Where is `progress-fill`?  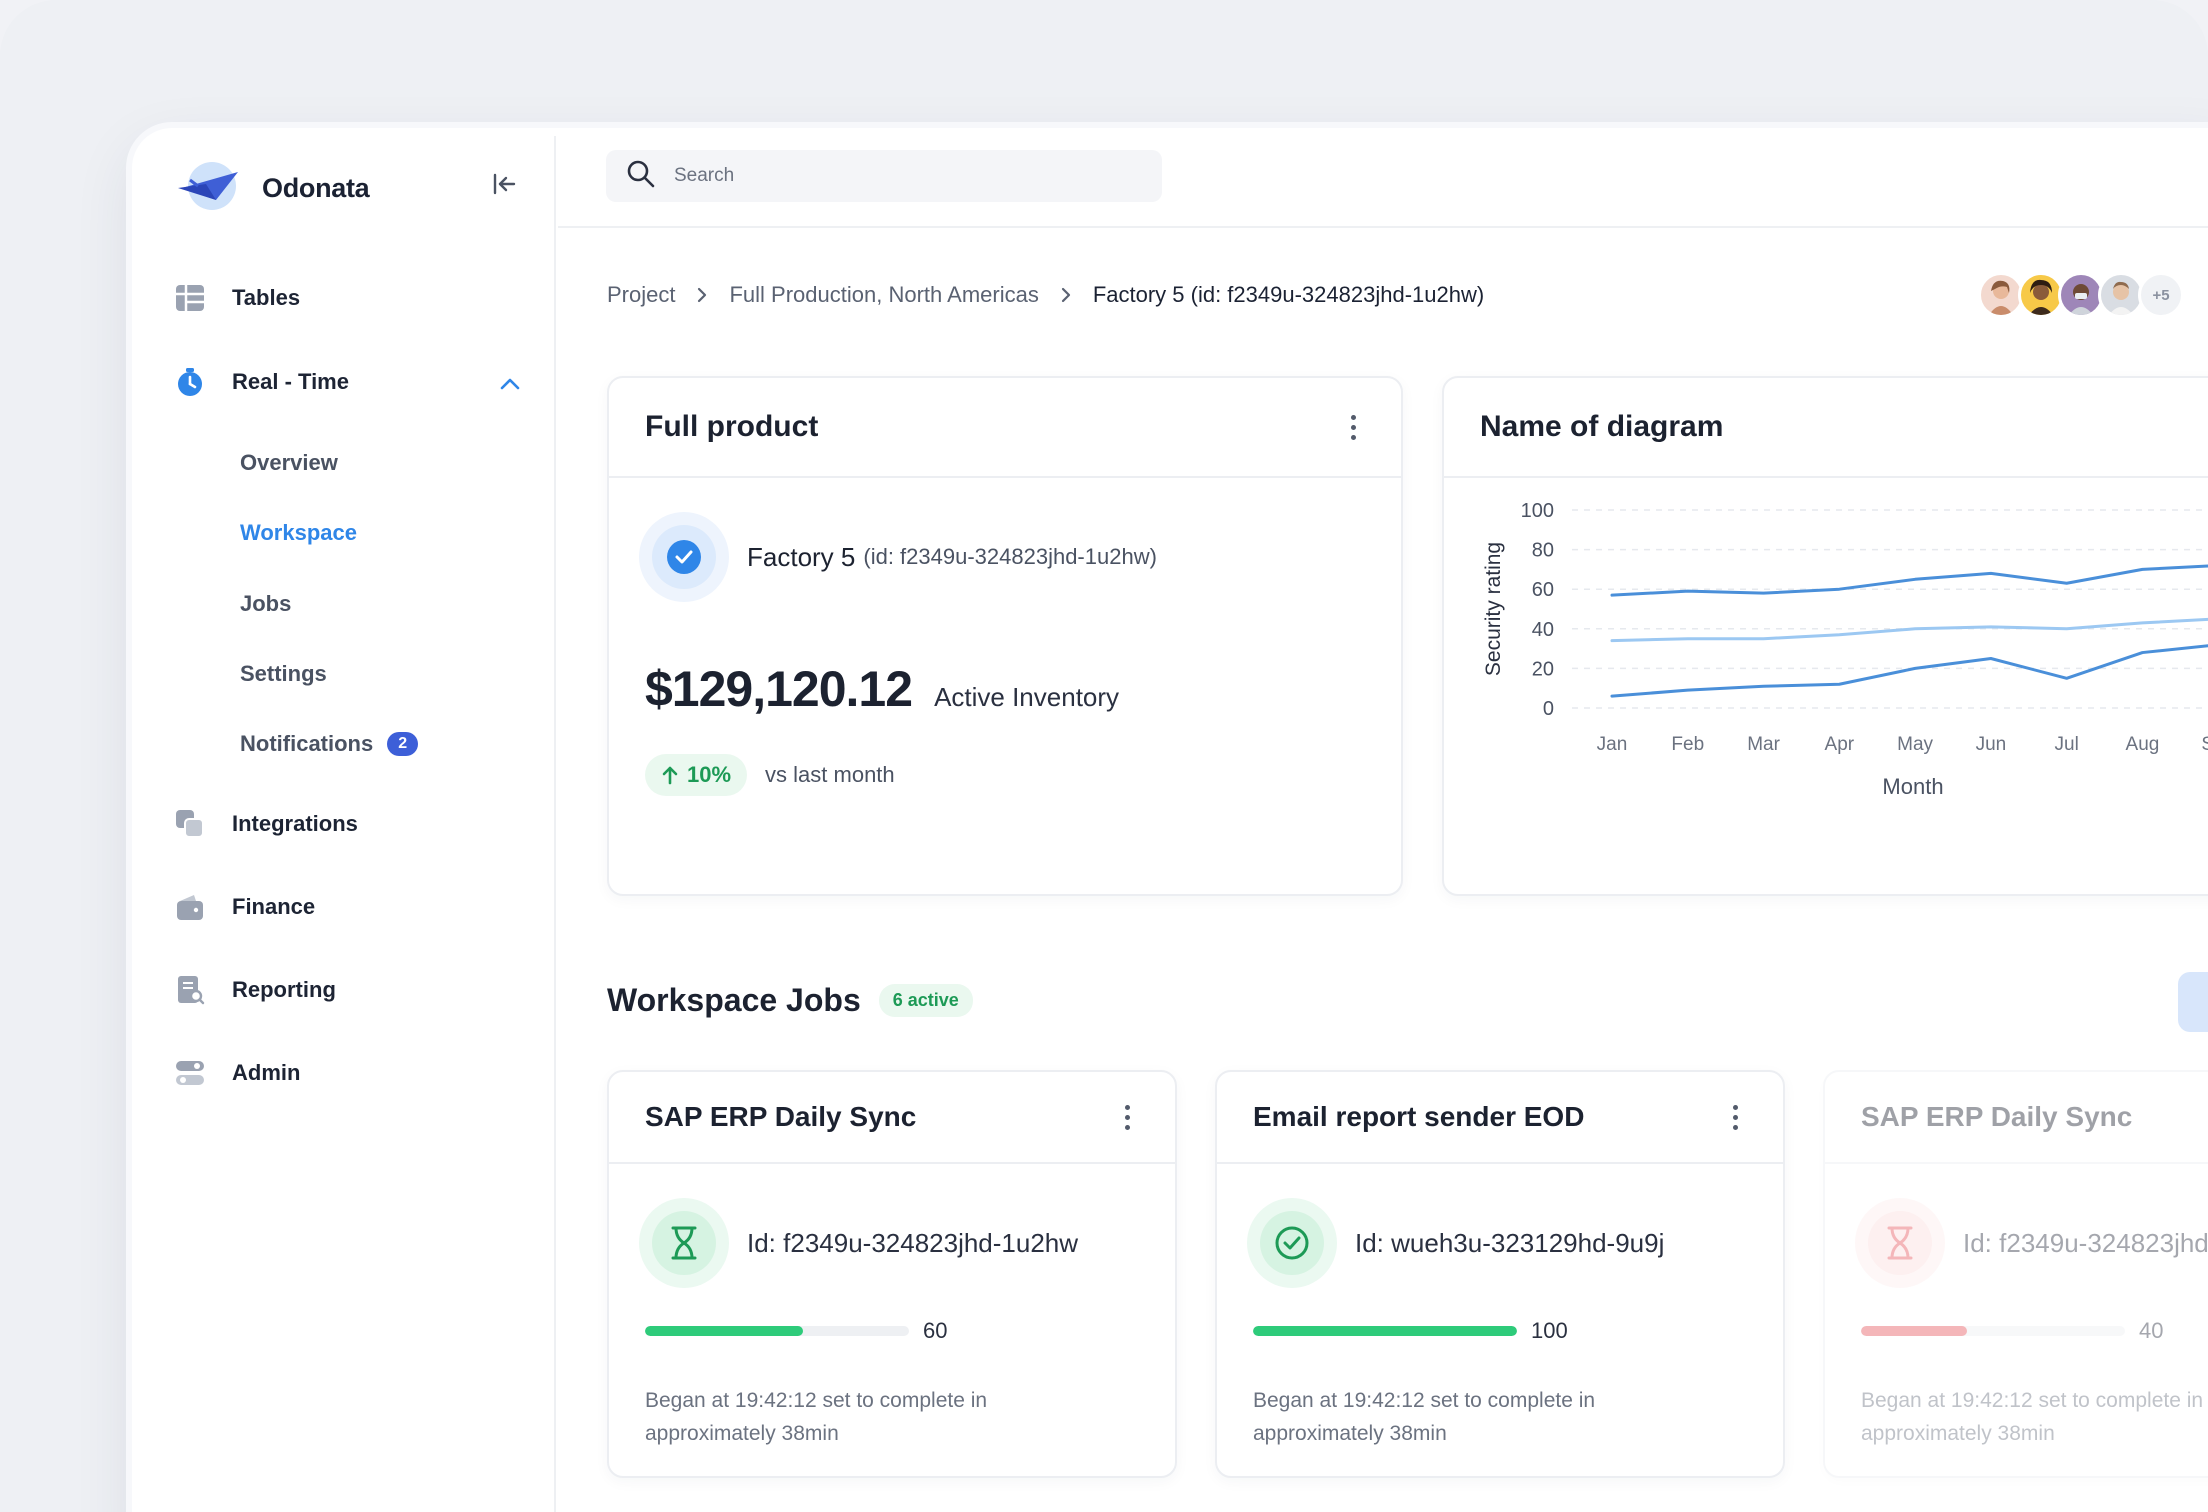 progress-fill is located at coordinates (1385, 1331).